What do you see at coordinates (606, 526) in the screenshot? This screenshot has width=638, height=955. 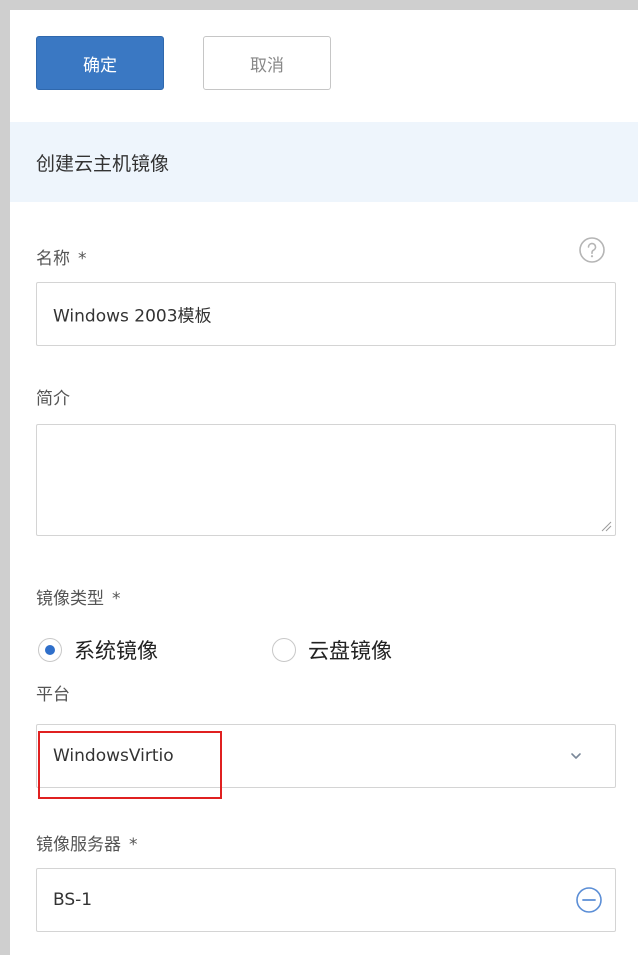 I see `resize-grip-icon` at bounding box center [606, 526].